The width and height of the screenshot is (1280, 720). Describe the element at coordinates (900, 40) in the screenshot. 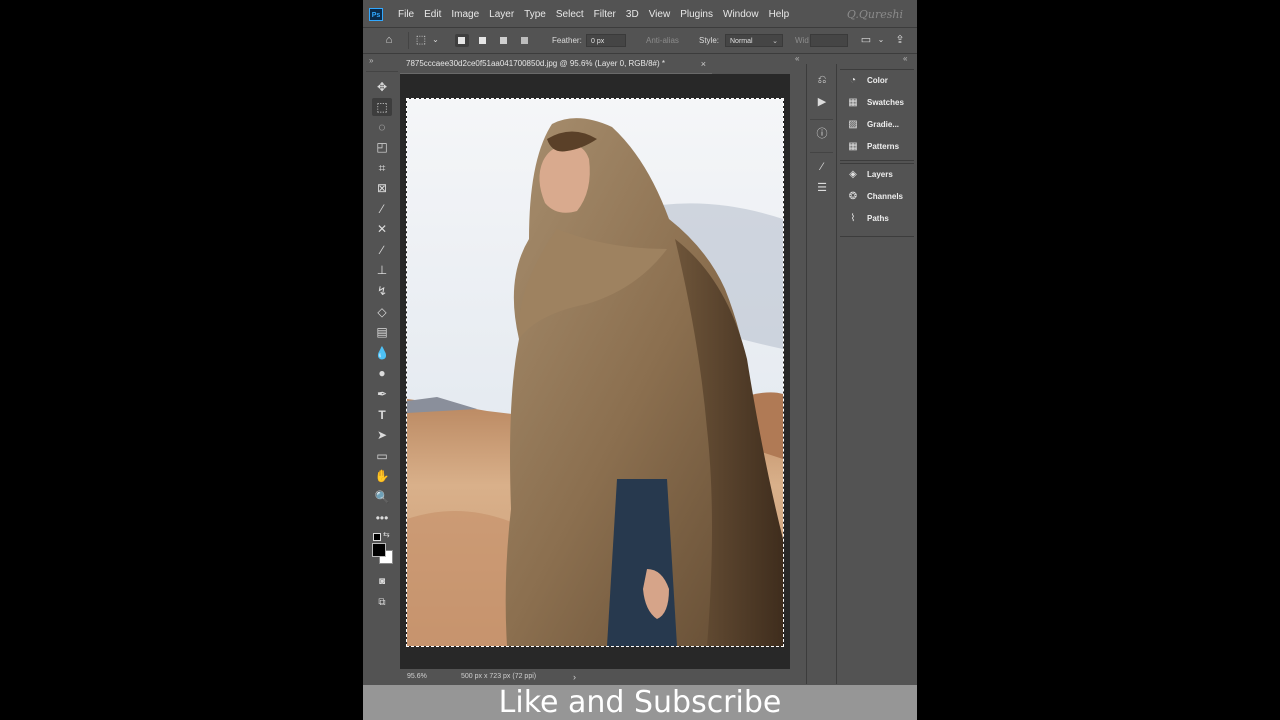

I see `share-icon: ⇪` at that location.